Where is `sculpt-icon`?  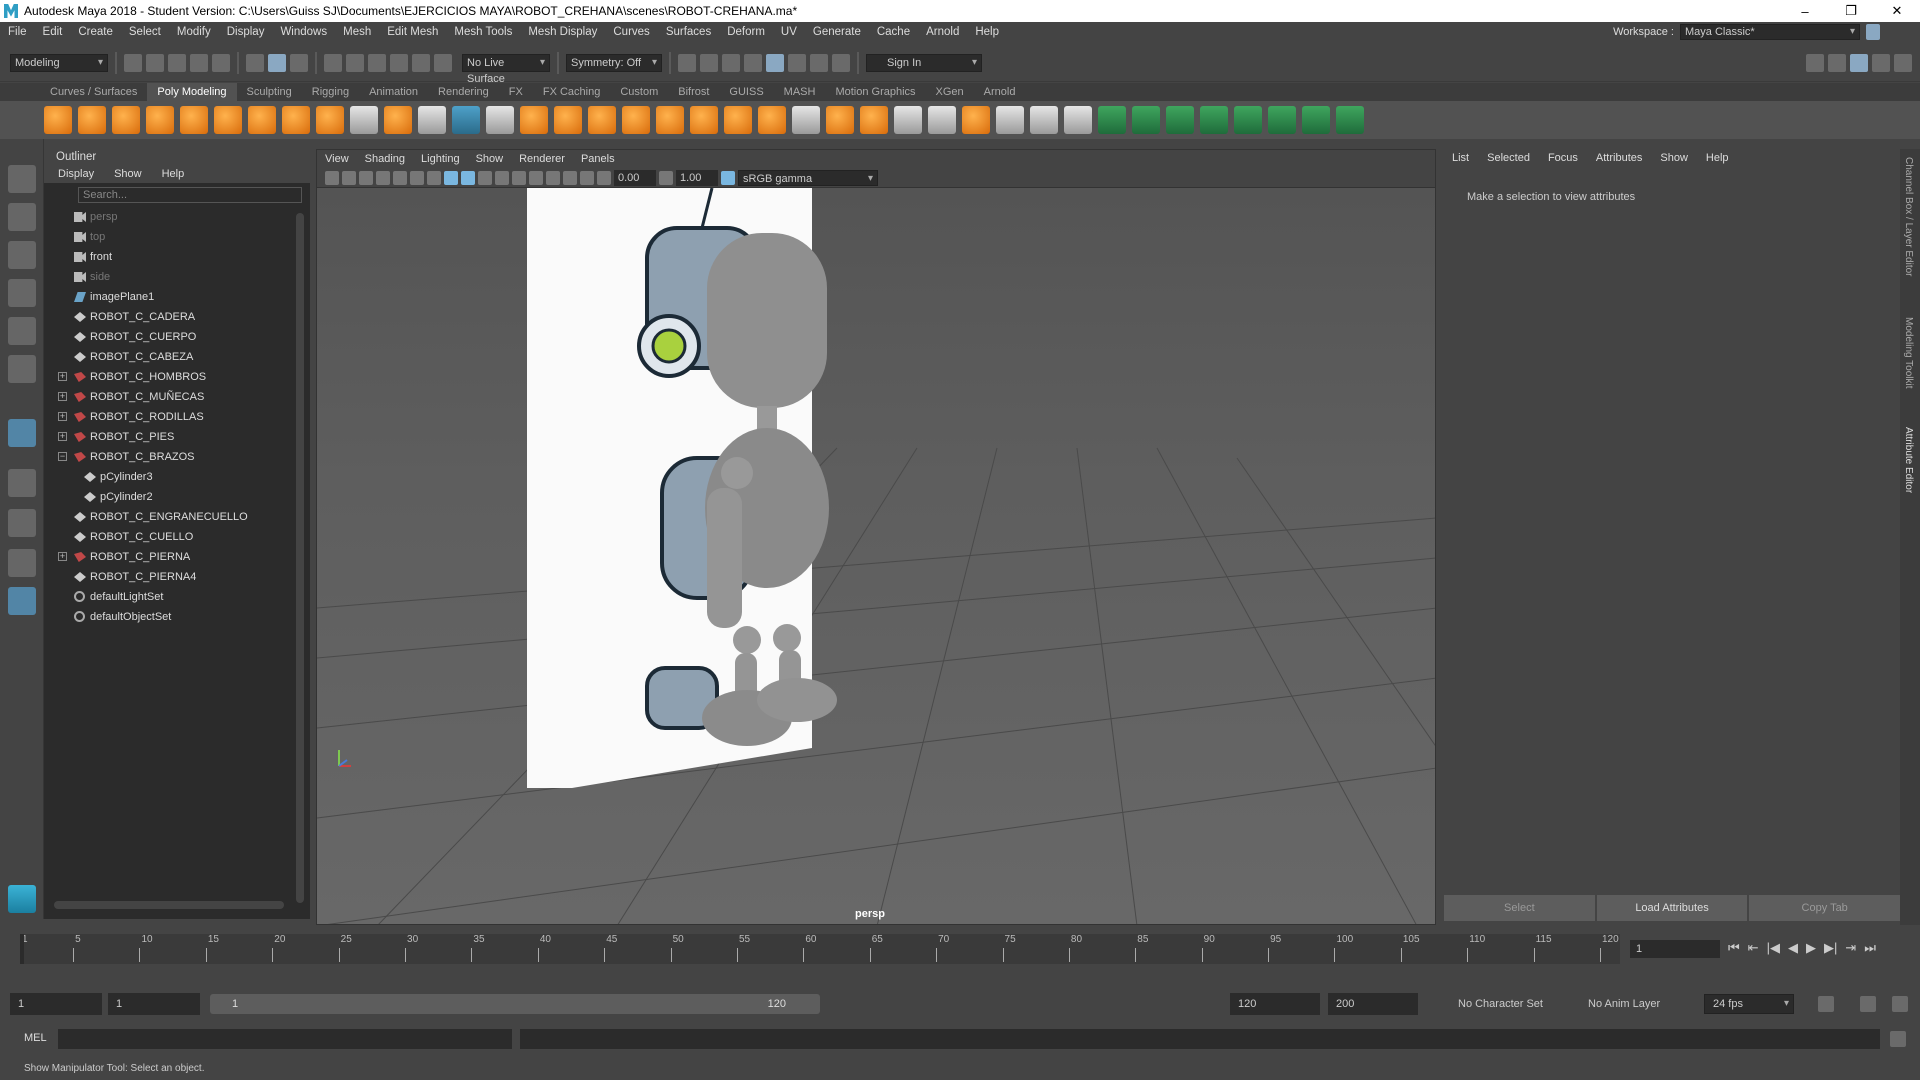
sculpt-icon is located at coordinates (432, 120).